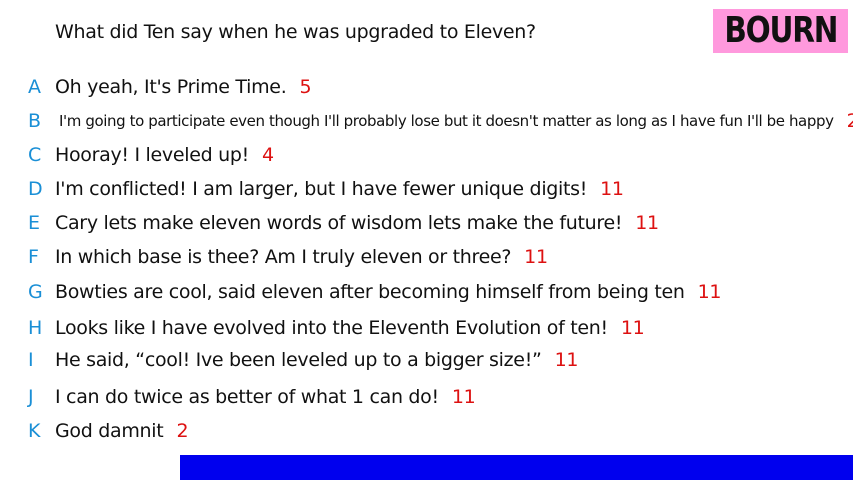  Describe the element at coordinates (35, 155) in the screenshot. I see `answer-letter: C` at that location.